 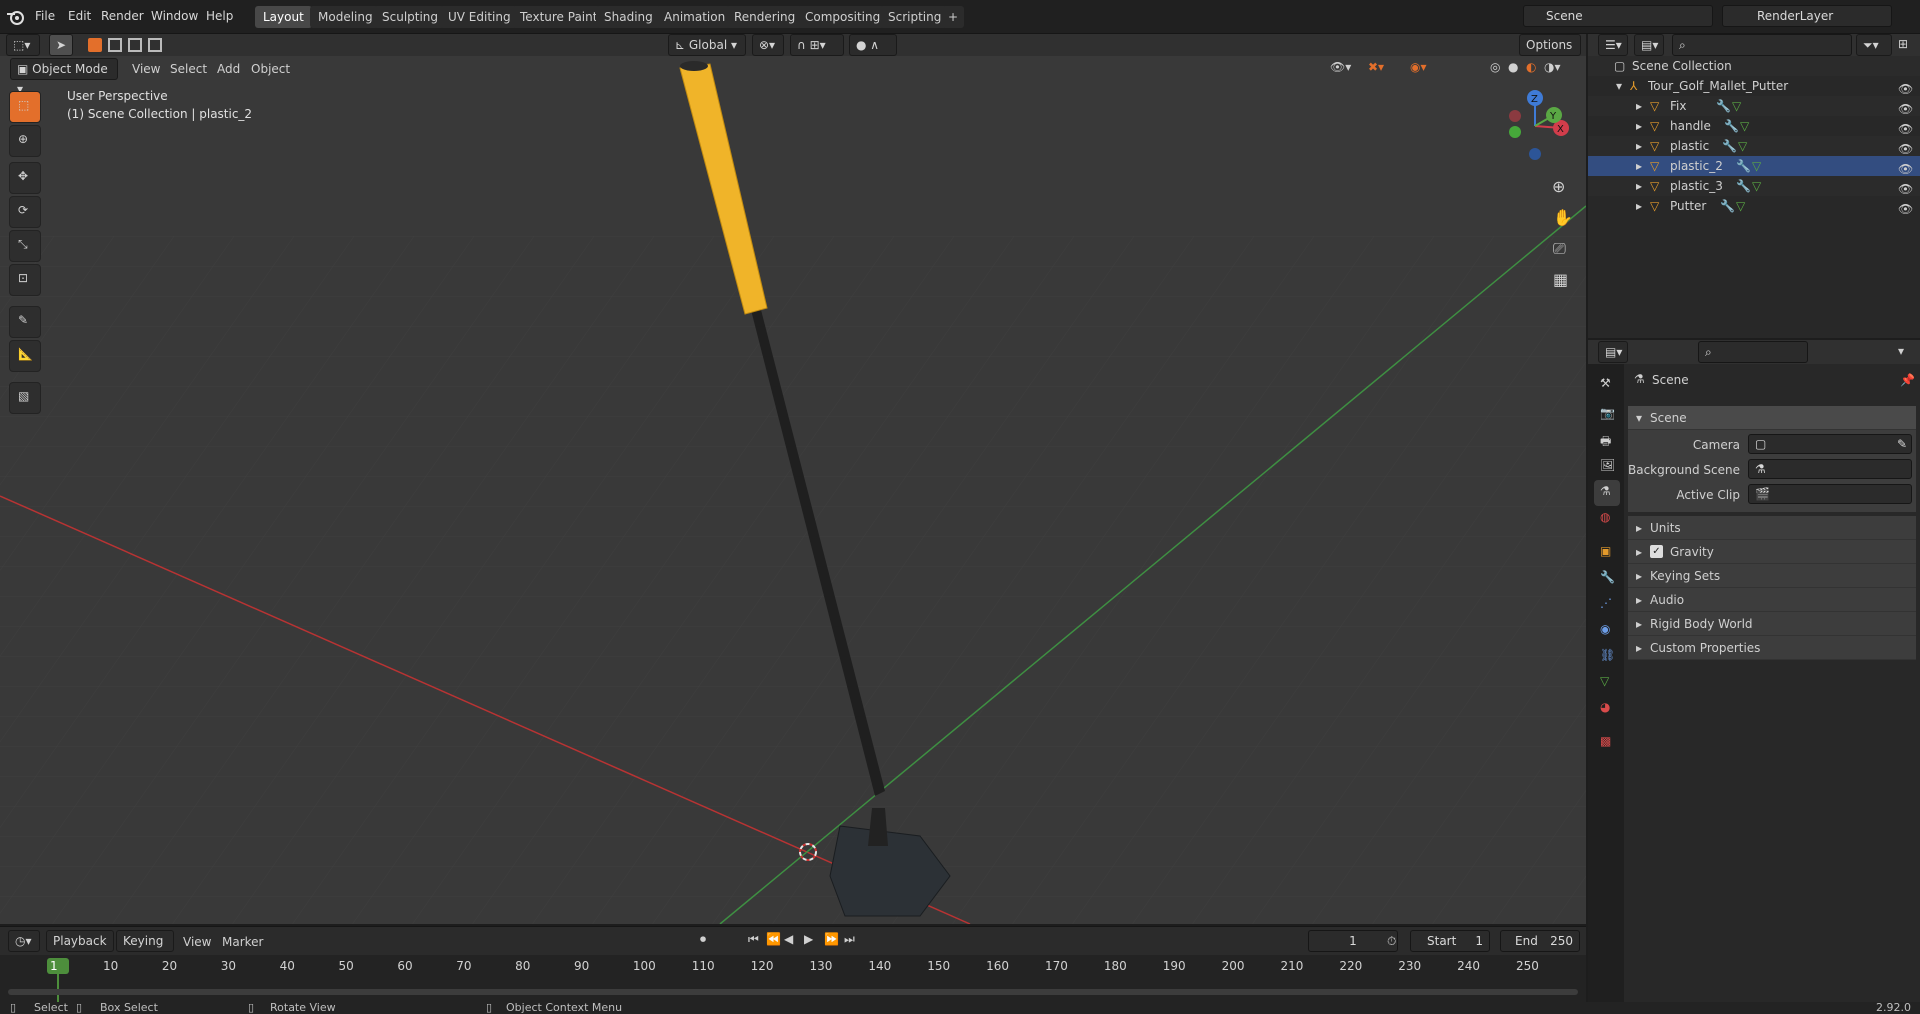 I want to click on properties-tabs: ⚒ 📷 🖶 🖼 ⚗ ◍ ▣ 🔧 ⋰ ◉ ⛓ ▽ ◕ ▩, so click(x=1606, y=683).